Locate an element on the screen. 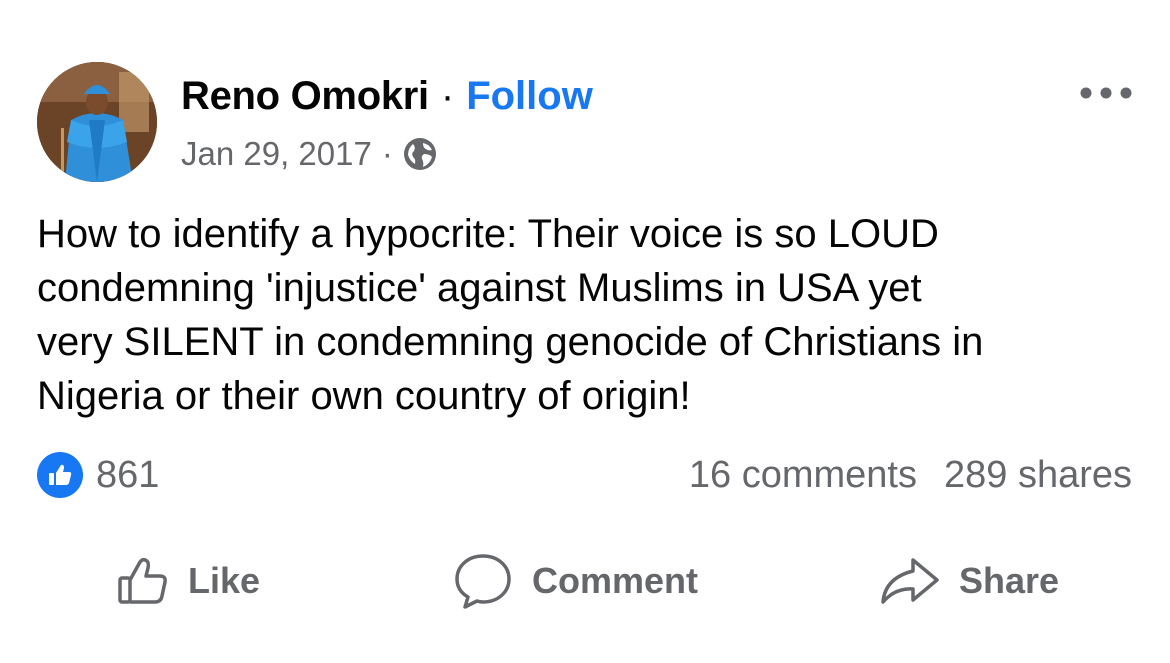 Image resolution: width=1170 pixels, height=663 pixels. comment-button: Comment is located at coordinates (575, 581).